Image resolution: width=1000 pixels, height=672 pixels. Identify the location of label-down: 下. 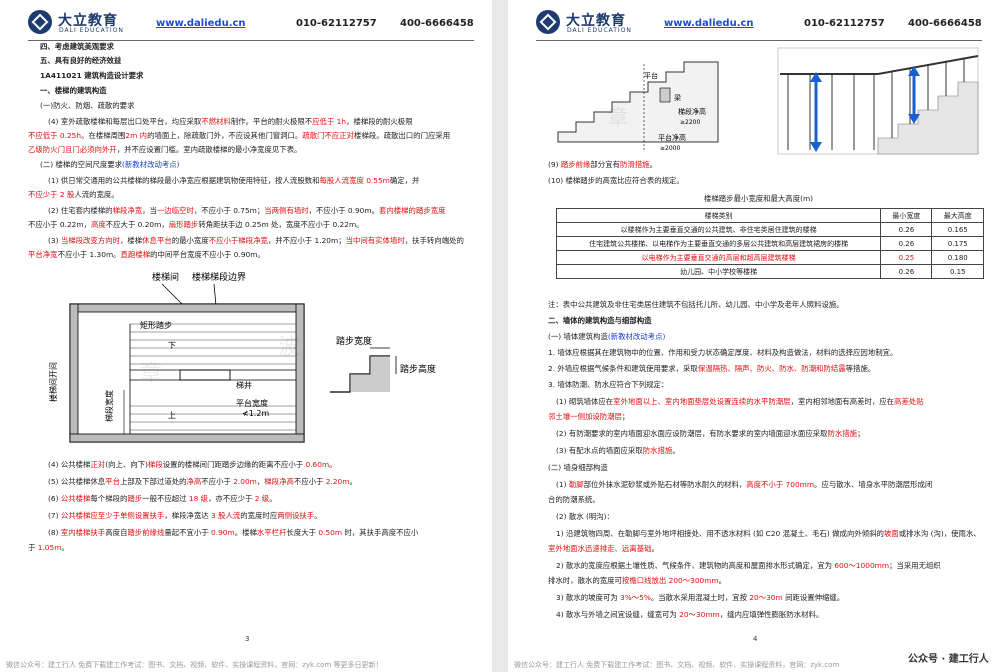
(172, 345).